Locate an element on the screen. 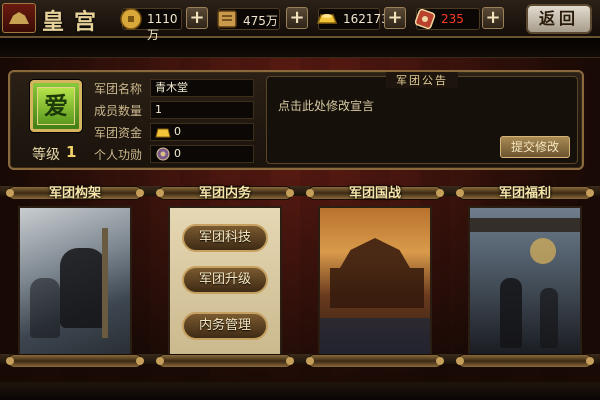  emblem-character: 爱 is located at coordinates (56, 106).